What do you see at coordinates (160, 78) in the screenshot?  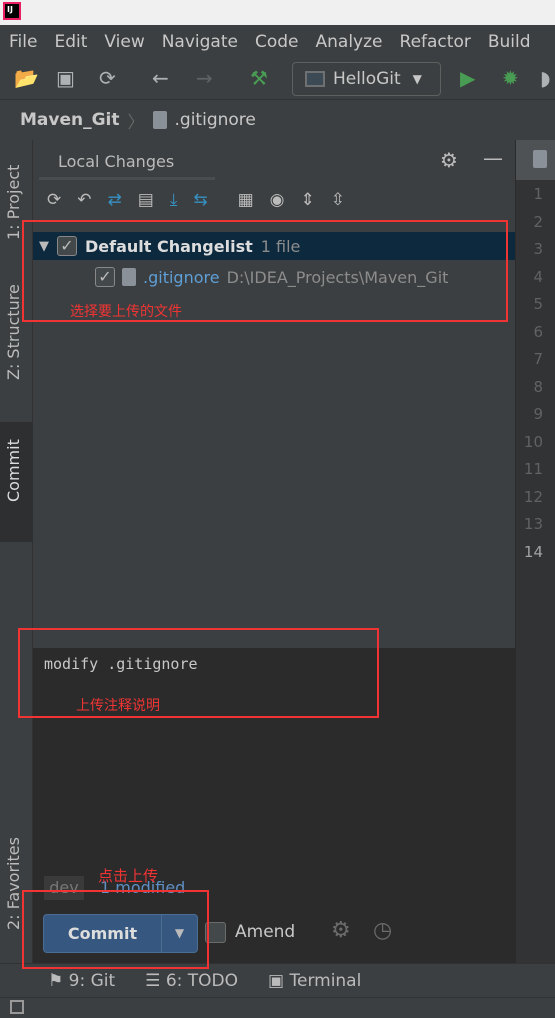 I see `back-arrow-icon: ←` at bounding box center [160, 78].